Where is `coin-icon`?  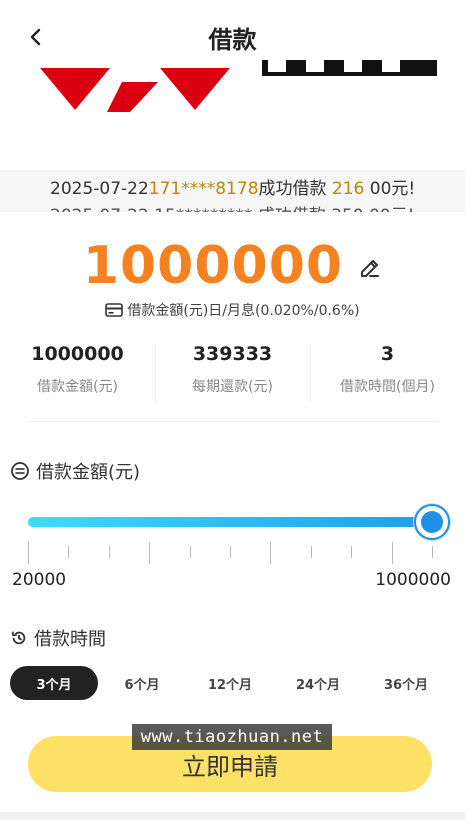 coin-icon is located at coordinates (20, 471).